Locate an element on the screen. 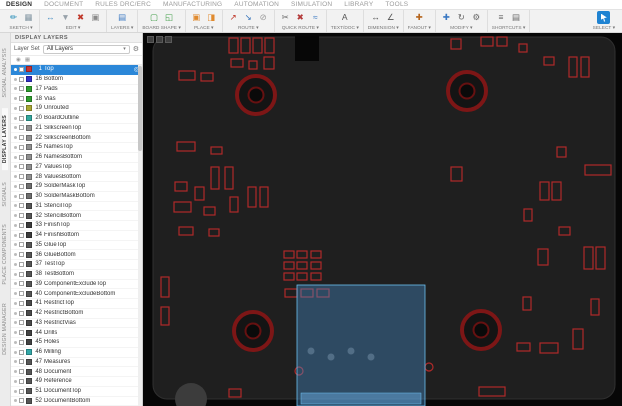 This screenshot has height=406, width=622. unroute-icon: ✖ is located at coordinates (300, 17).